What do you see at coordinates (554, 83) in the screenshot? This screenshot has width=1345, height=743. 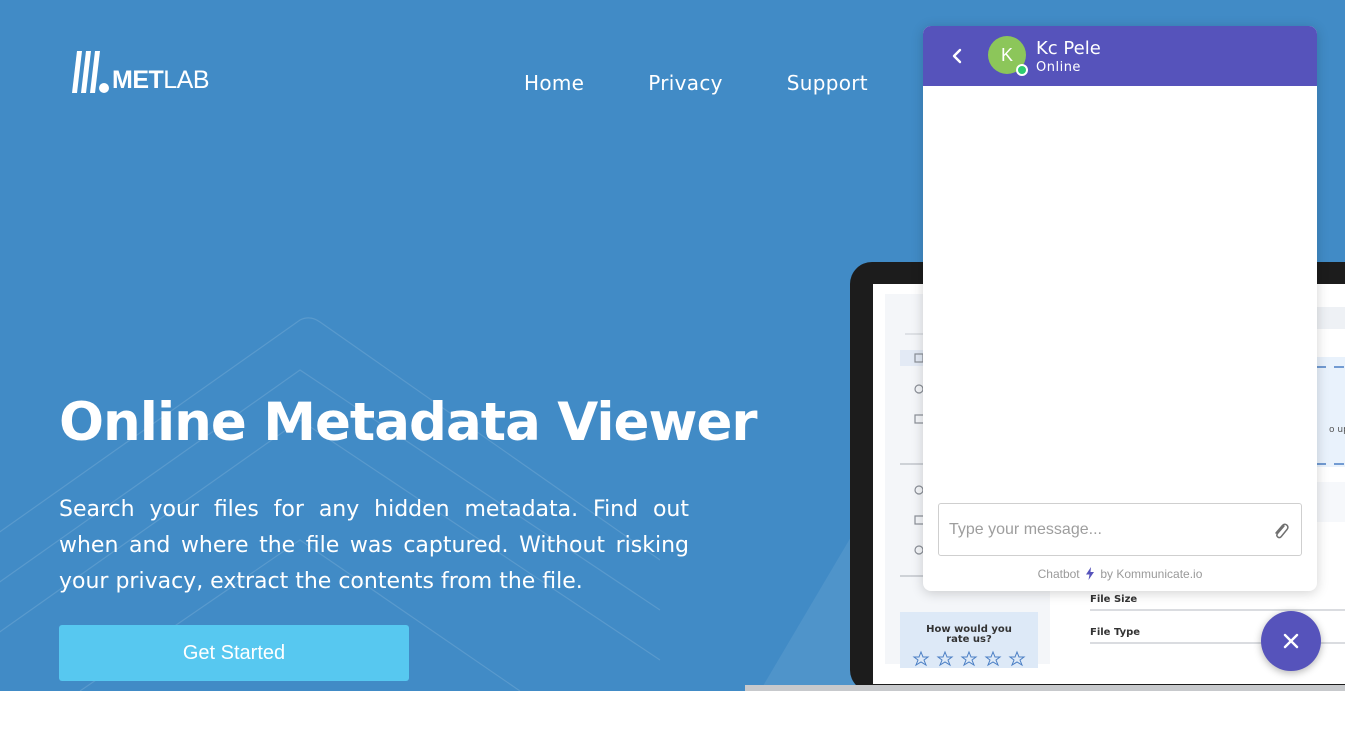 I see `nav-home-link: Home` at bounding box center [554, 83].